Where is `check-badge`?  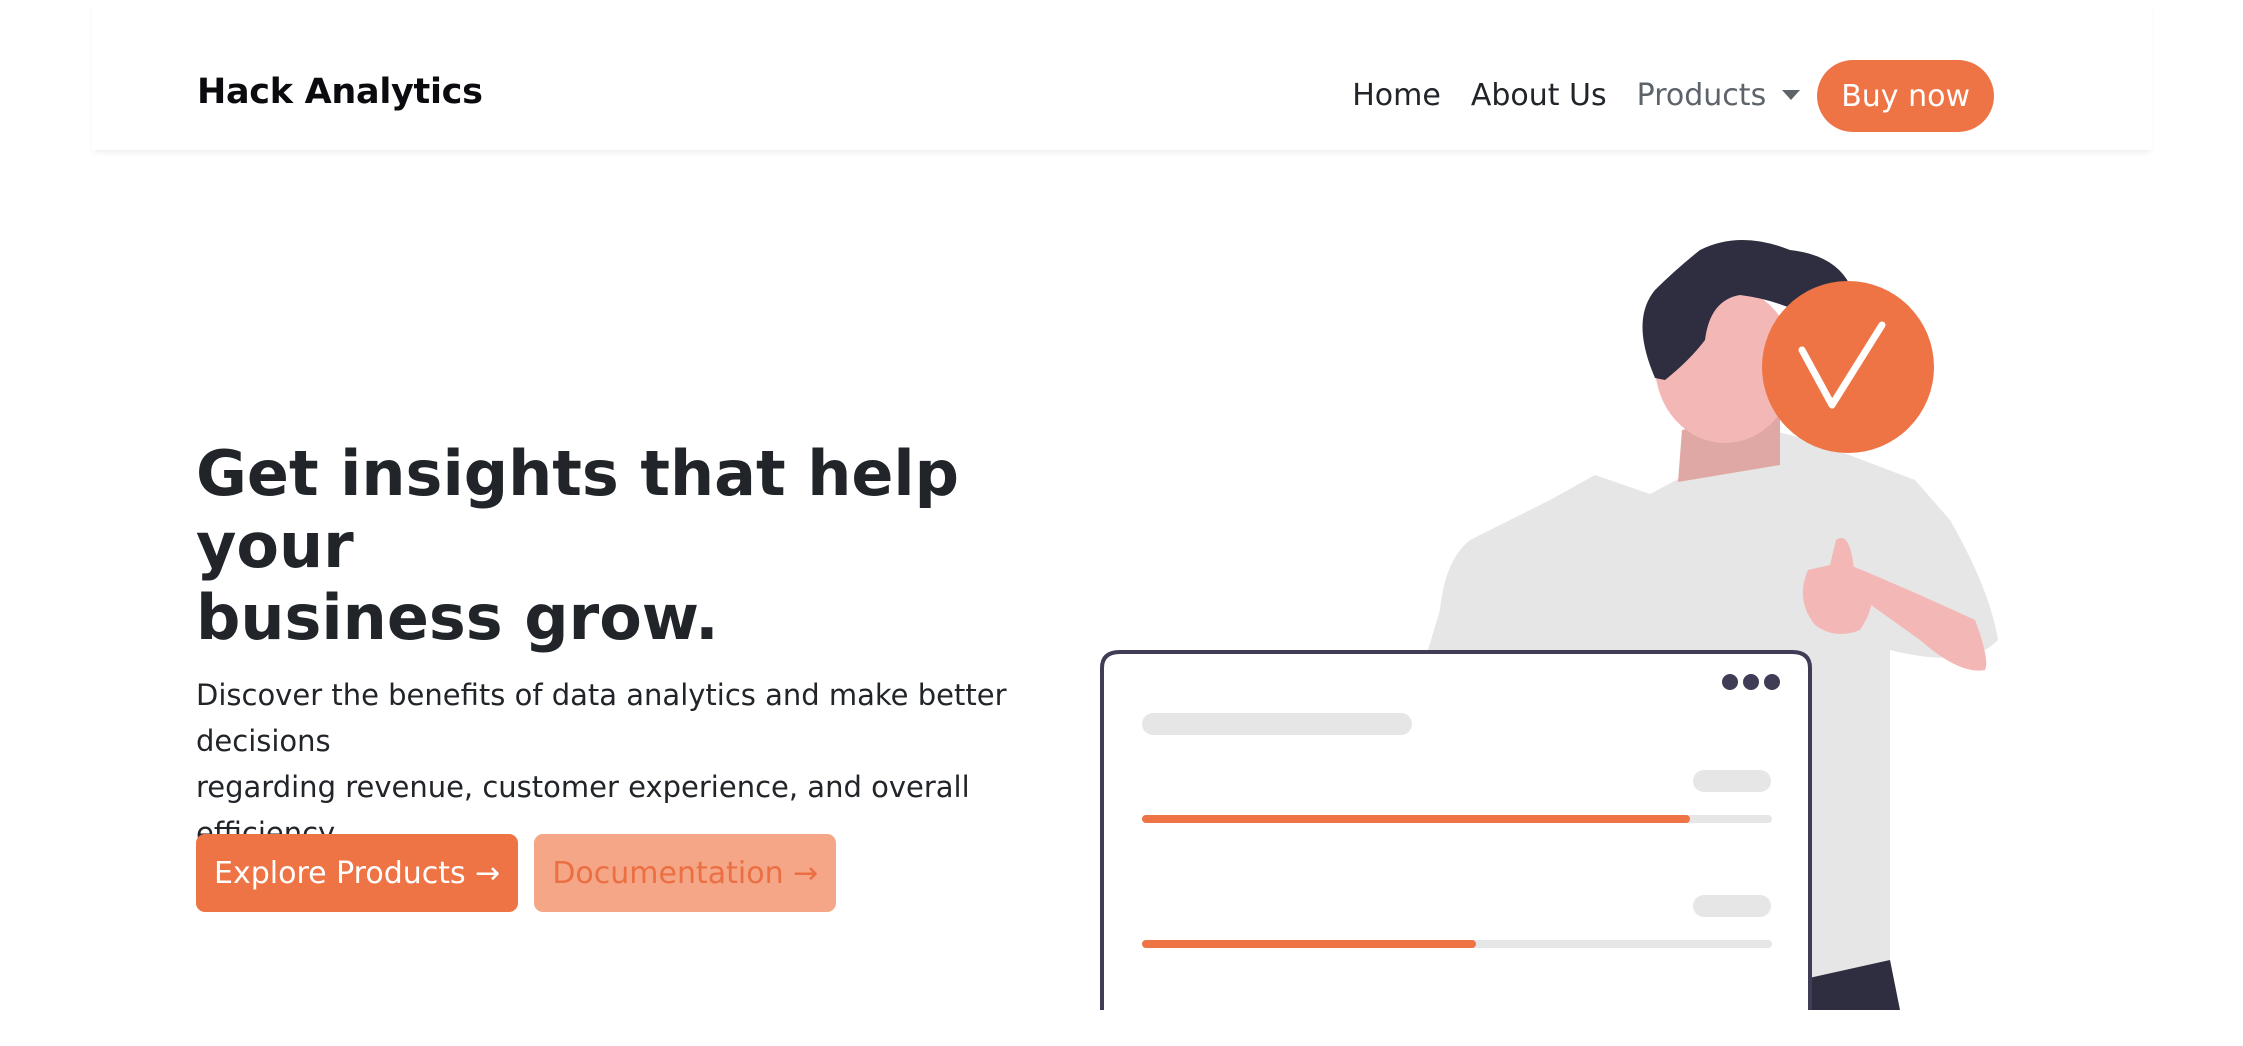 check-badge is located at coordinates (1848, 367).